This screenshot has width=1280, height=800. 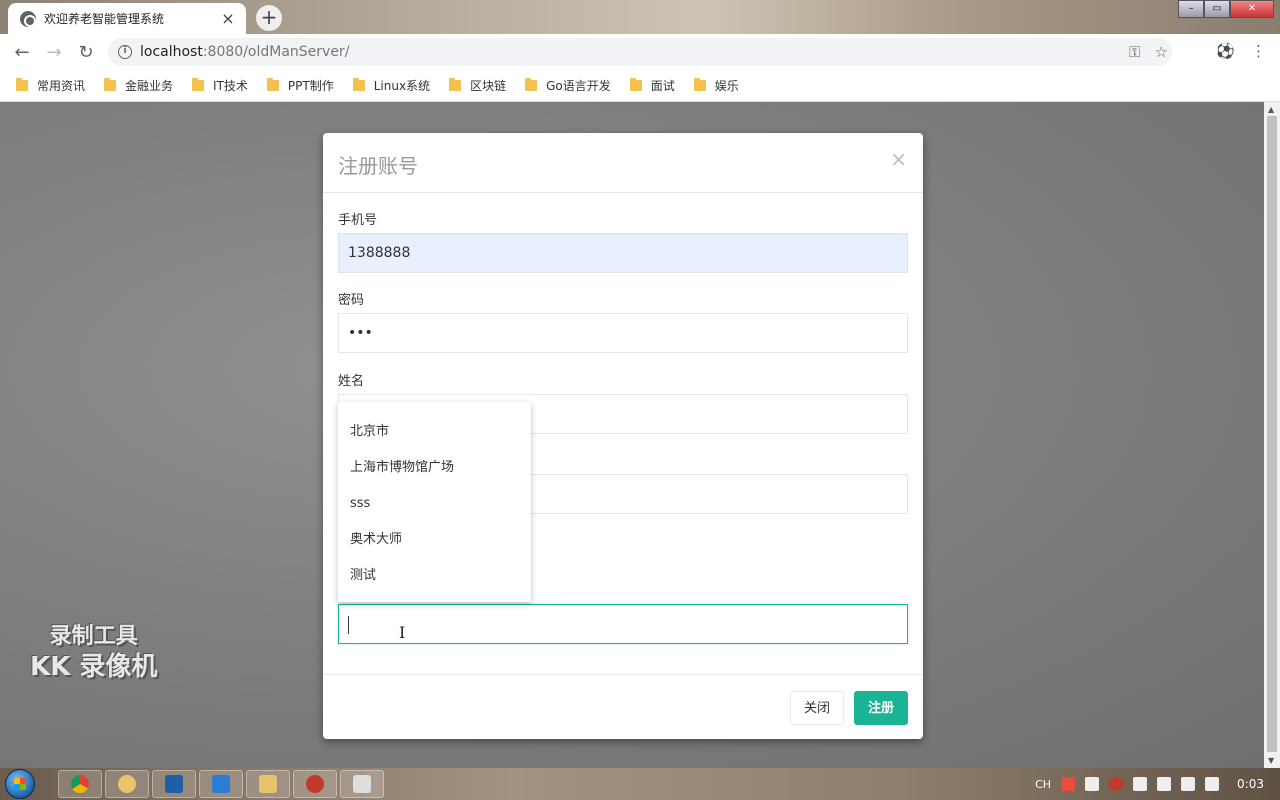 I want to click on bookmark-item: 区块链, so click(x=477, y=85).